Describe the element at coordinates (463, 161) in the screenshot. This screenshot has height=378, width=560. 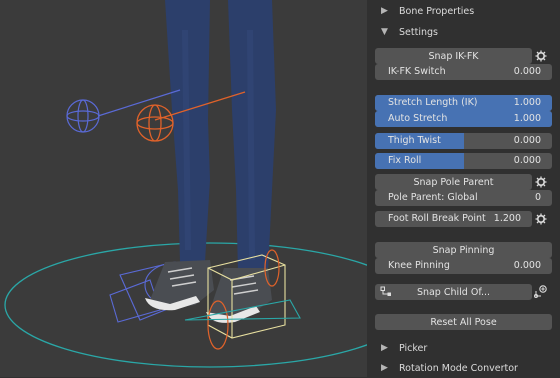
I see `fix-roll-slider: Fix Roll 0.000` at that location.